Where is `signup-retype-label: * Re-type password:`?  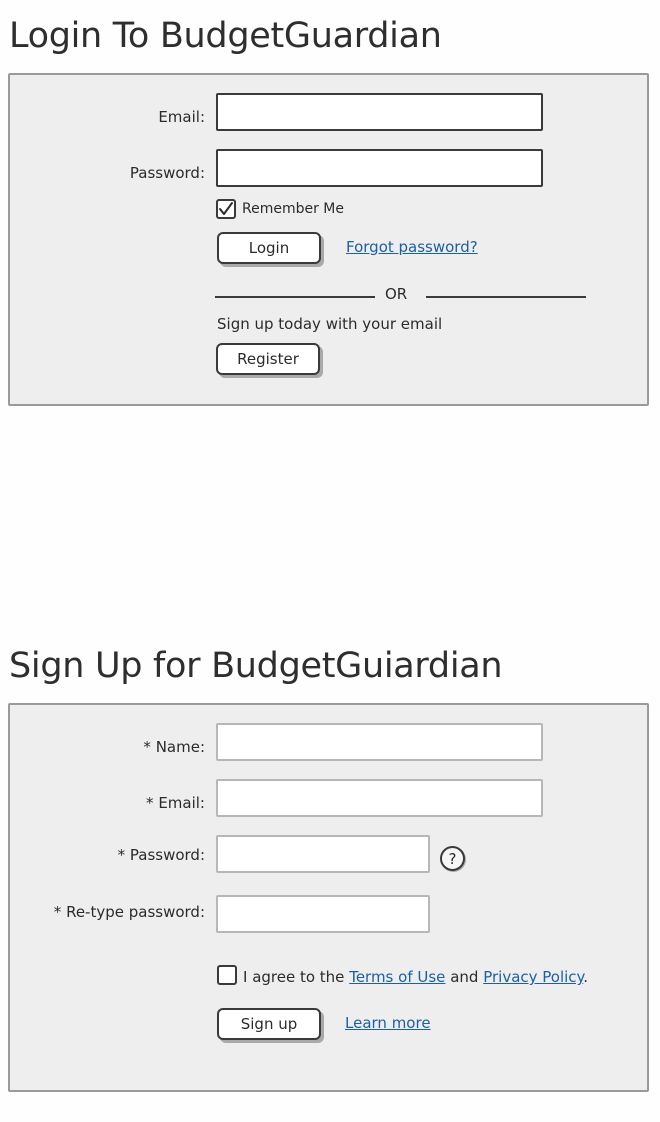 signup-retype-label: * Re-type password: is located at coordinates (129, 912).